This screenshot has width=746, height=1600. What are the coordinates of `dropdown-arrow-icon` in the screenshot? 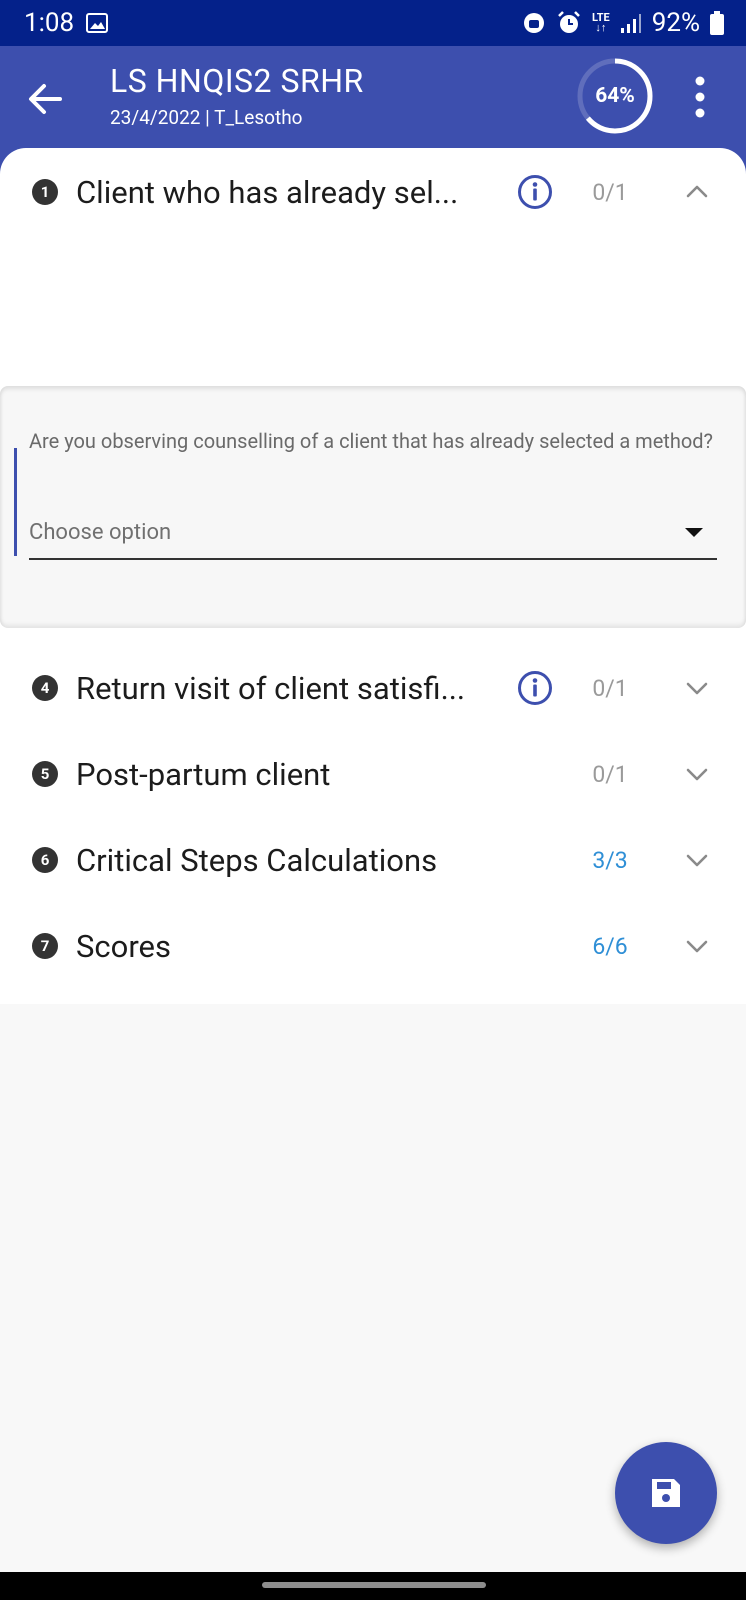 It's located at (694, 532).